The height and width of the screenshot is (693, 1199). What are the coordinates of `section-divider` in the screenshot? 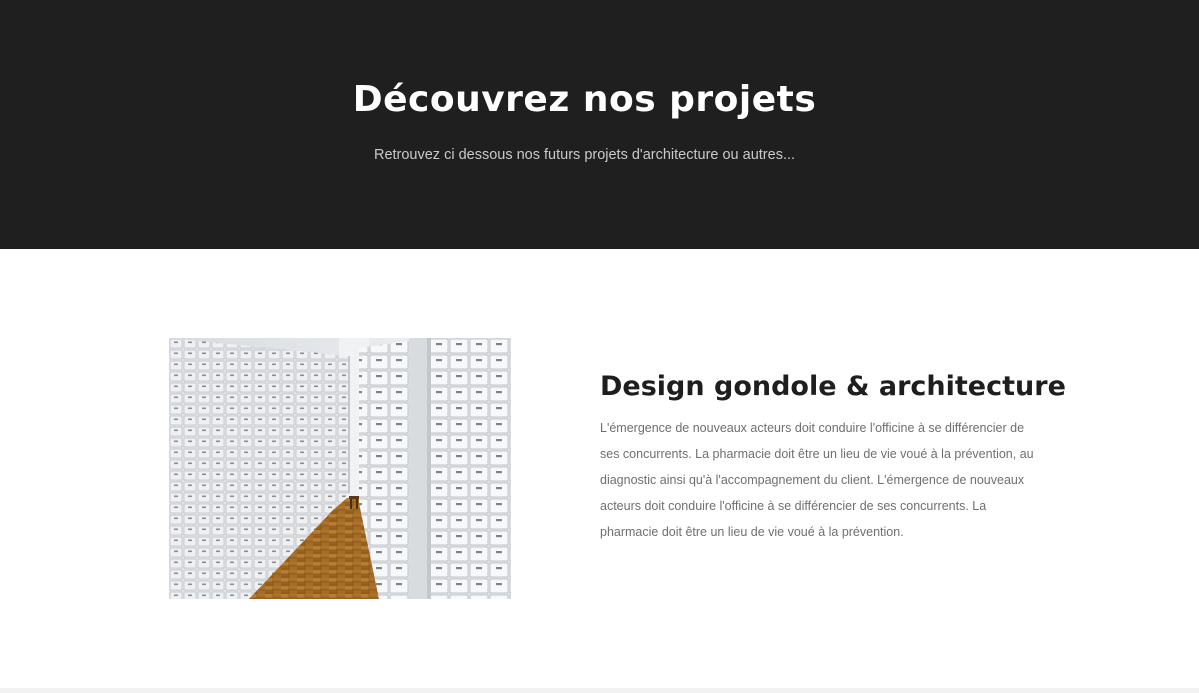 It's located at (599, 690).